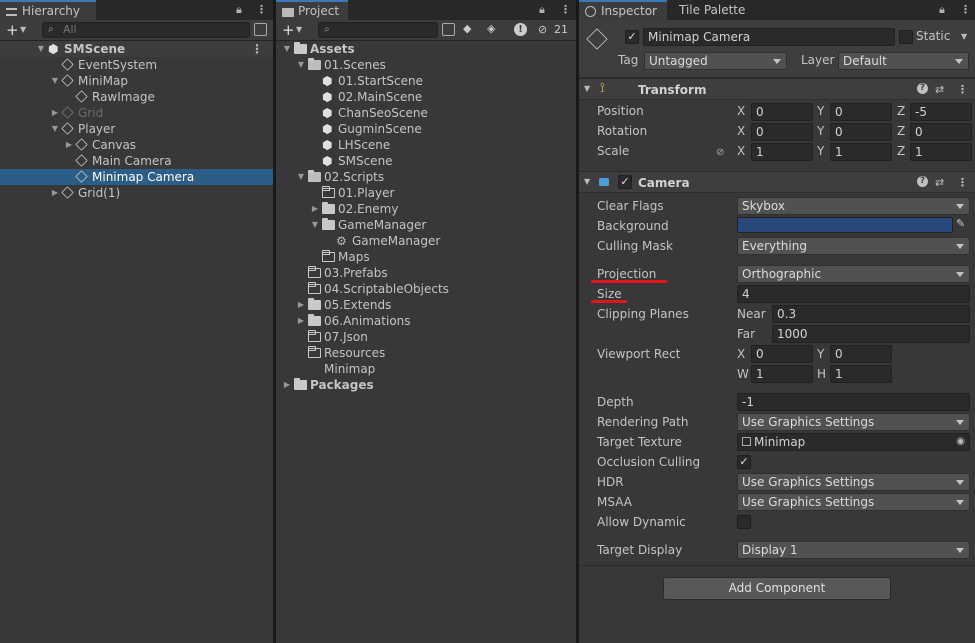 The width and height of the screenshot is (975, 643). What do you see at coordinates (426, 385) in the screenshot?
I see `tree-item: ▶ Packages` at bounding box center [426, 385].